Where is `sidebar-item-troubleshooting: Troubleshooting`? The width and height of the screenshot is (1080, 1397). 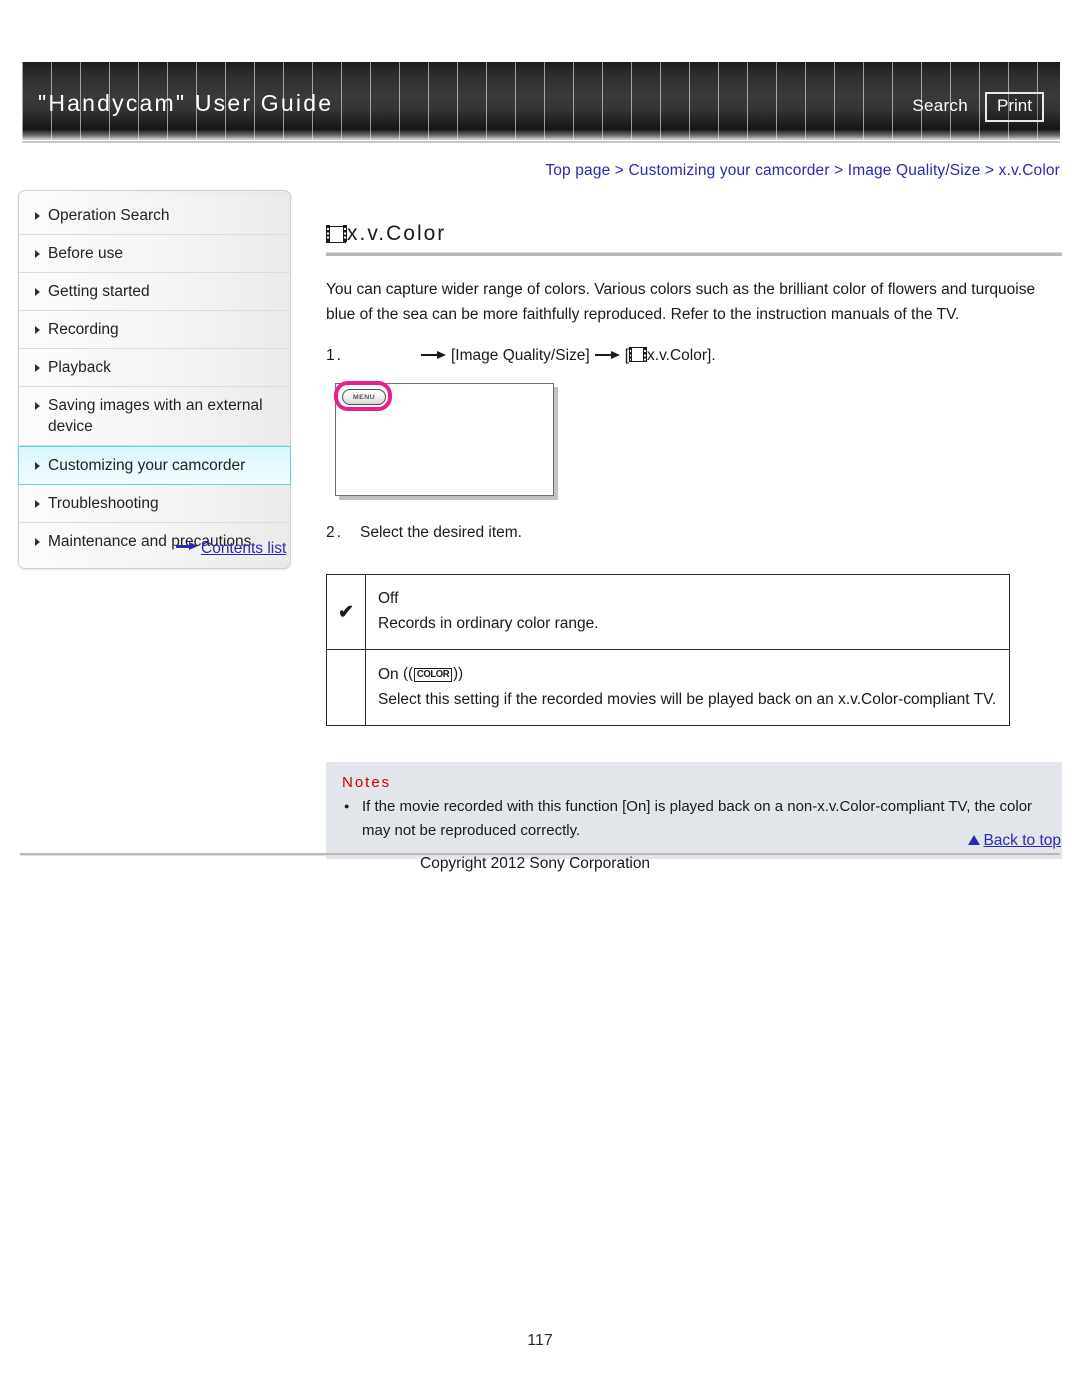 sidebar-item-troubleshooting: Troubleshooting is located at coordinates (154, 504).